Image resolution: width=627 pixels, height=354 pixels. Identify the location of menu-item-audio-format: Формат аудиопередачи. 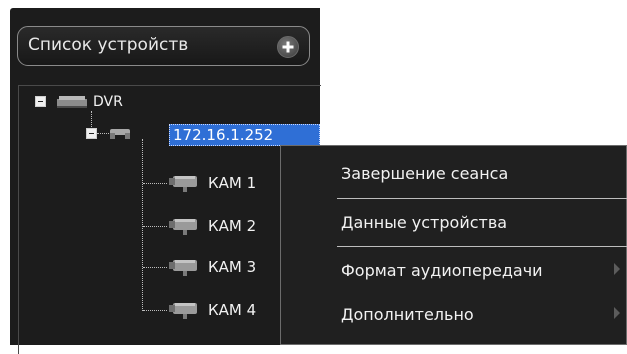
(453, 271).